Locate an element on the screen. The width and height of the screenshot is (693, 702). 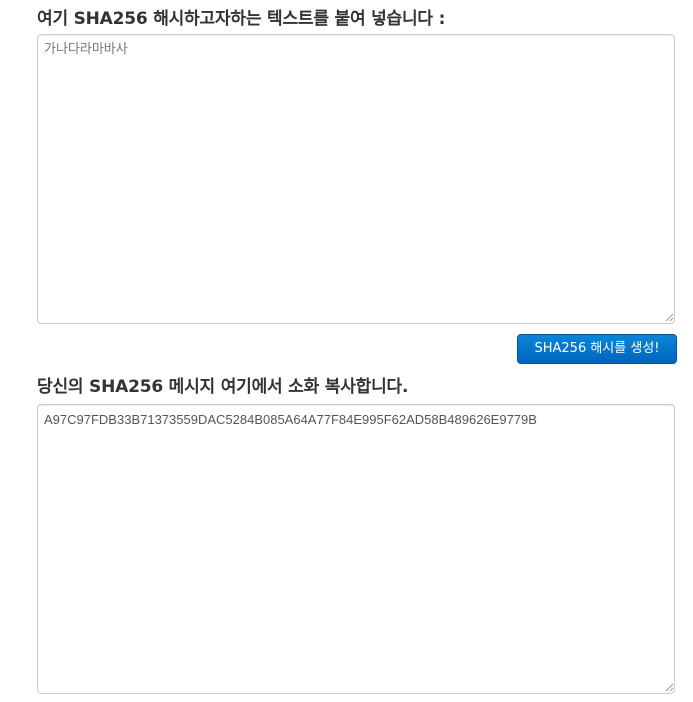
generate-hash-button: SHA256 해시를 생성! is located at coordinates (597, 349).